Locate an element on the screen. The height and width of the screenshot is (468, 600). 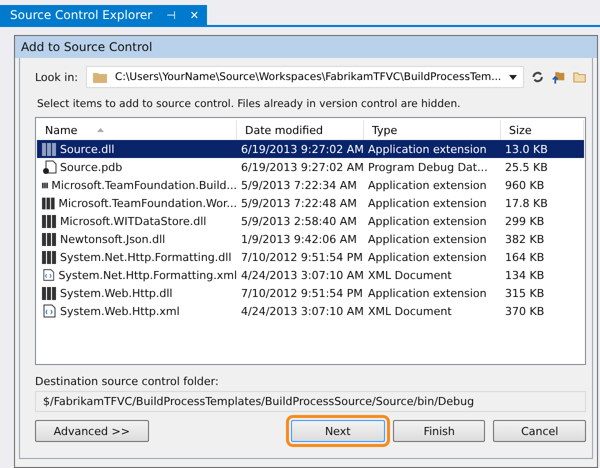
file-row: Newtonsoft.Json.dll 1/9/2013 9:42:06 AM Application extension 382 KB is located at coordinates (310, 239).